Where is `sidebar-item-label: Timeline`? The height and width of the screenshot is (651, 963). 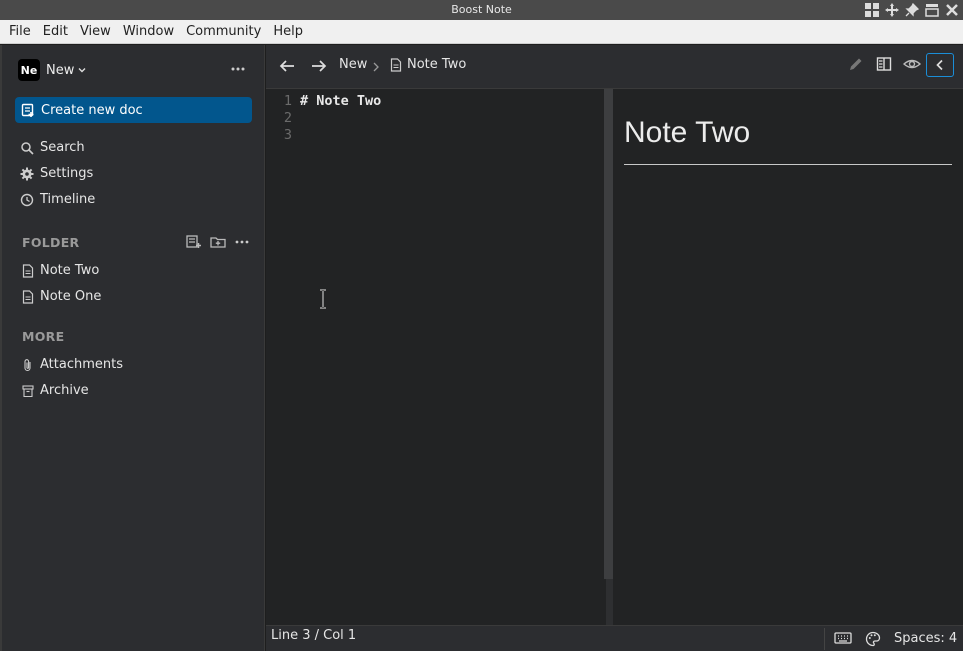
sidebar-item-label: Timeline is located at coordinates (68, 199).